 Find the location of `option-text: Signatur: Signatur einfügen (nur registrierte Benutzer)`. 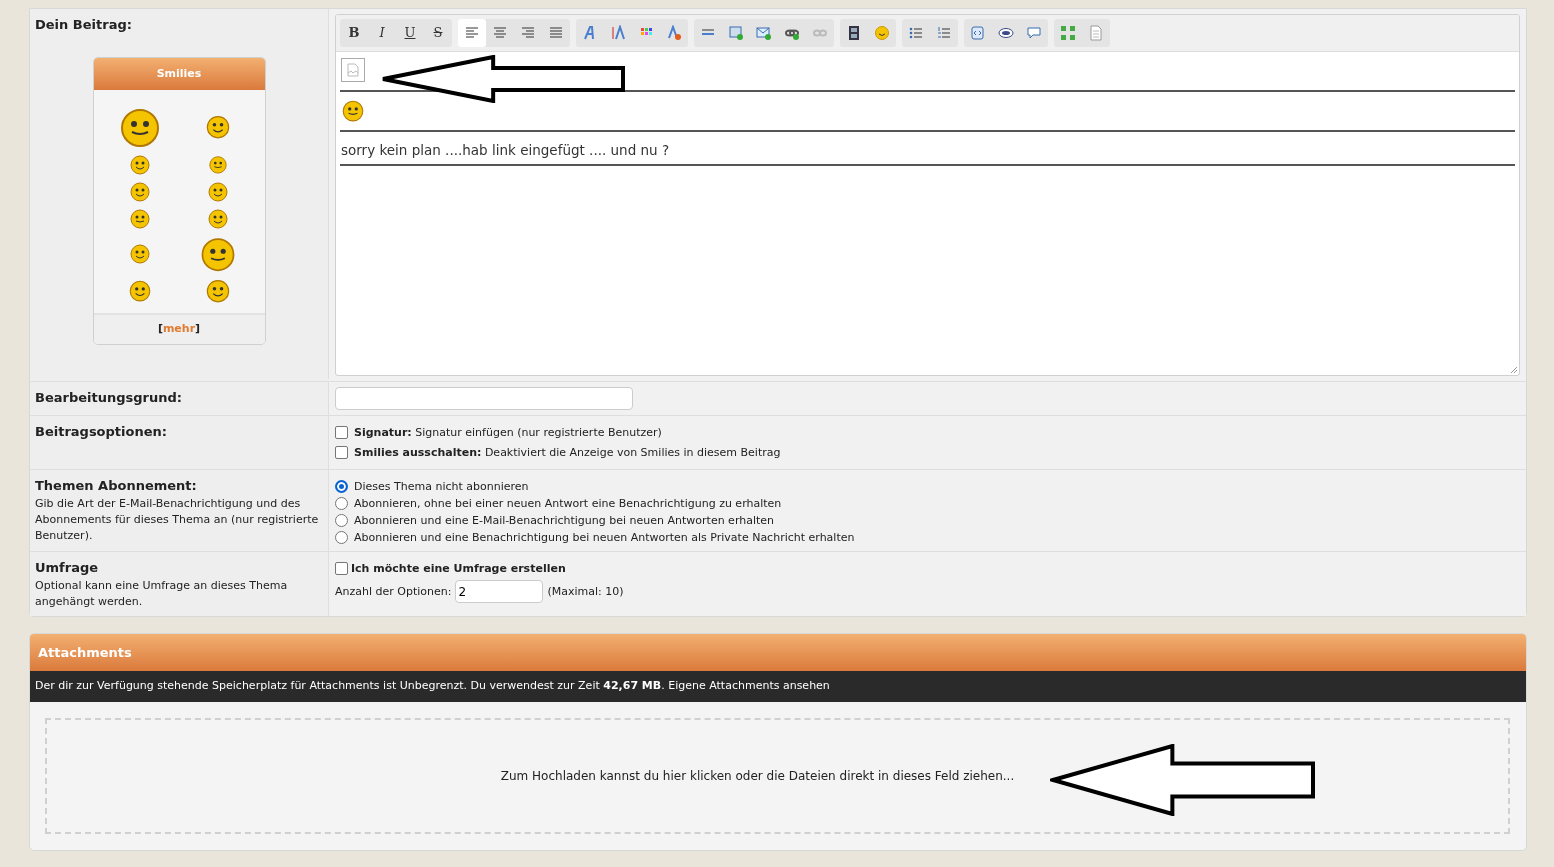

option-text: Signatur: Signatur einfügen (nur registrierte Benutzer) is located at coordinates (508, 433).